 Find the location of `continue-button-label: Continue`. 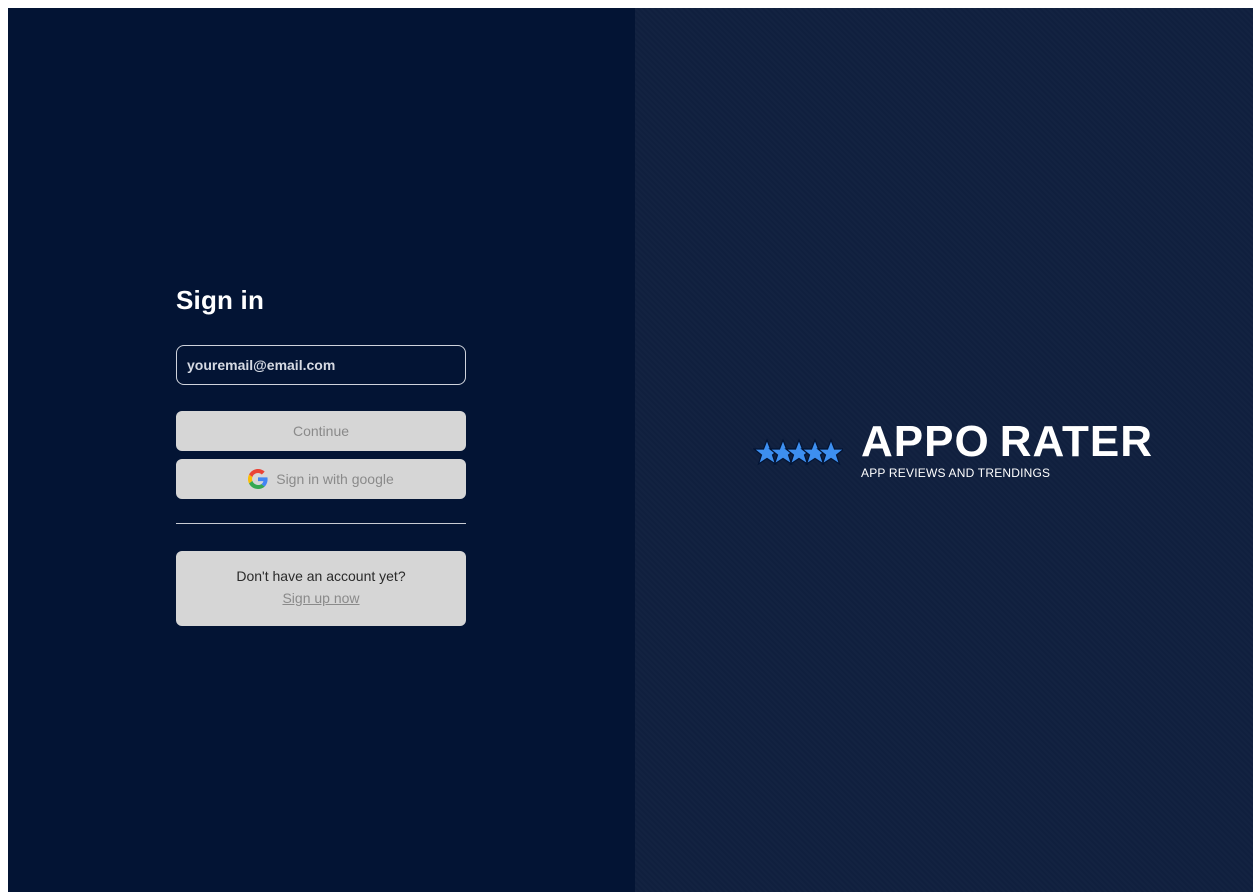

continue-button-label: Continue is located at coordinates (321, 431).